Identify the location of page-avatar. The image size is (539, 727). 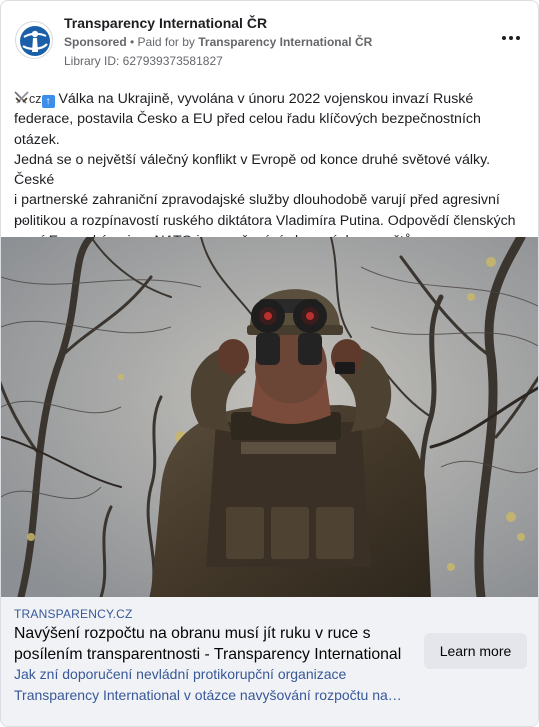
(34, 40).